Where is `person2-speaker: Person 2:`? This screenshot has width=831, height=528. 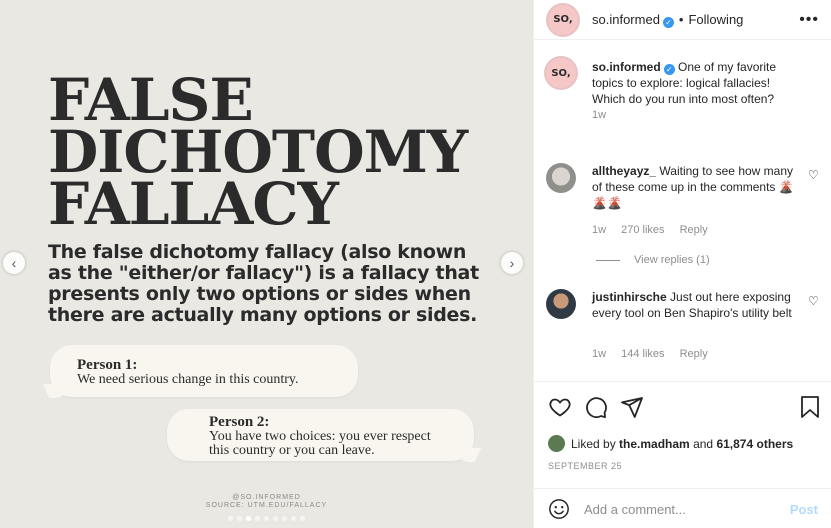
person2-speaker: Person 2: is located at coordinates (239, 422).